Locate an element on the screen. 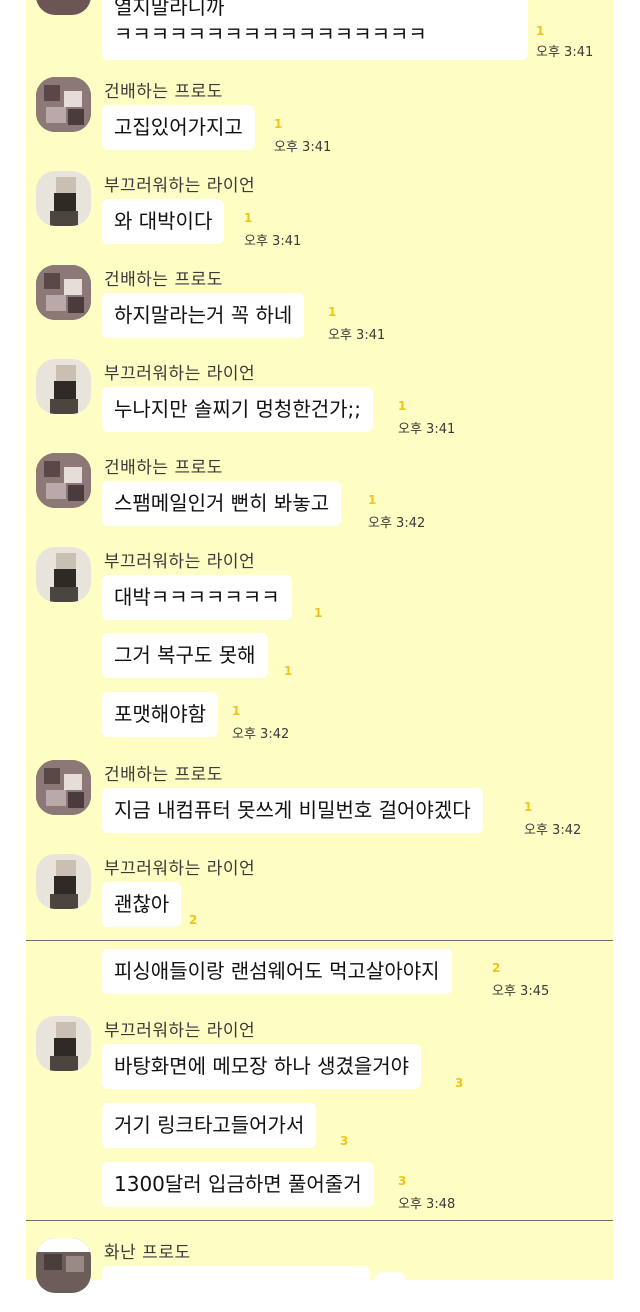  message-bubble: 열지말라니까 ㅋㅋㅋㅋㅋㅋㅋㅋㅋㅋㅋㅋㅋㅋㅋㅋㅋ is located at coordinates (315, 30).